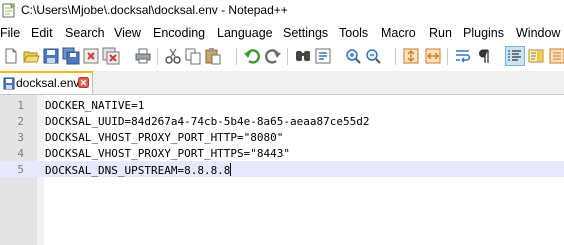 Image resolution: width=564 pixels, height=245 pixels. What do you see at coordinates (9, 83) in the screenshot?
I see `saved-file-icon` at bounding box center [9, 83].